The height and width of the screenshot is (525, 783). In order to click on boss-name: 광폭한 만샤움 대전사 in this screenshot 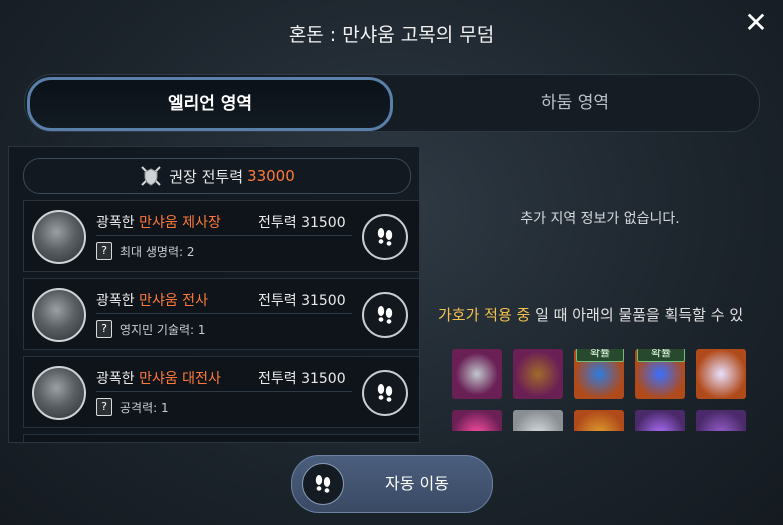, I will do `click(158, 379)`.